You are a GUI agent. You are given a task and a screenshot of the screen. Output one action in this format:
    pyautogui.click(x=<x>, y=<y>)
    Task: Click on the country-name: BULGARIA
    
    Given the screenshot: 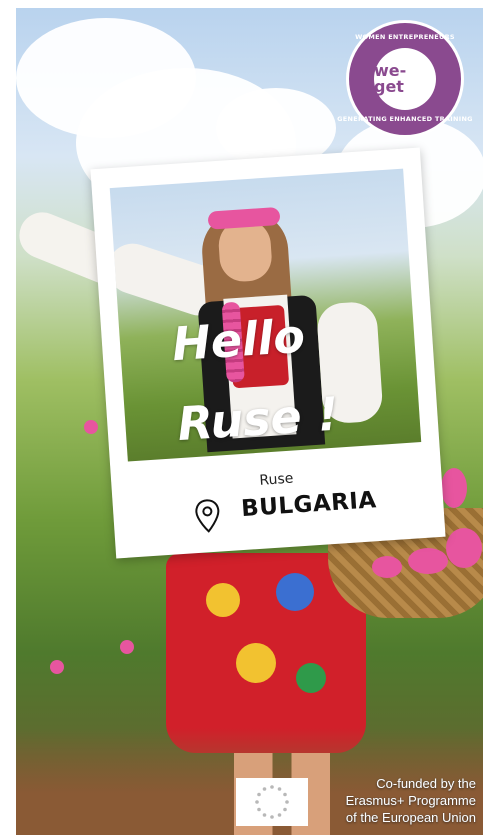 What is the action you would take?
    pyautogui.click(x=309, y=505)
    